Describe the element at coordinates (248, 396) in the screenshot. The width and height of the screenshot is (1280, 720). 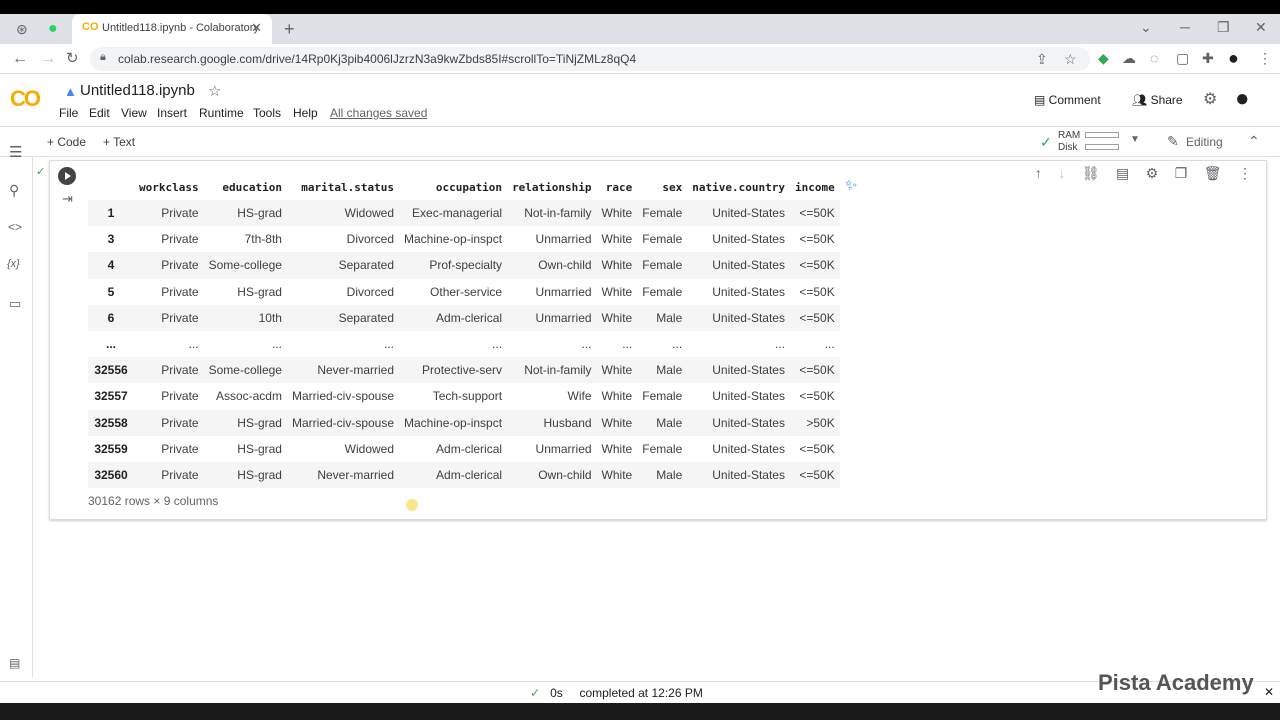
I see `table-cell: Assoc-acdm` at that location.